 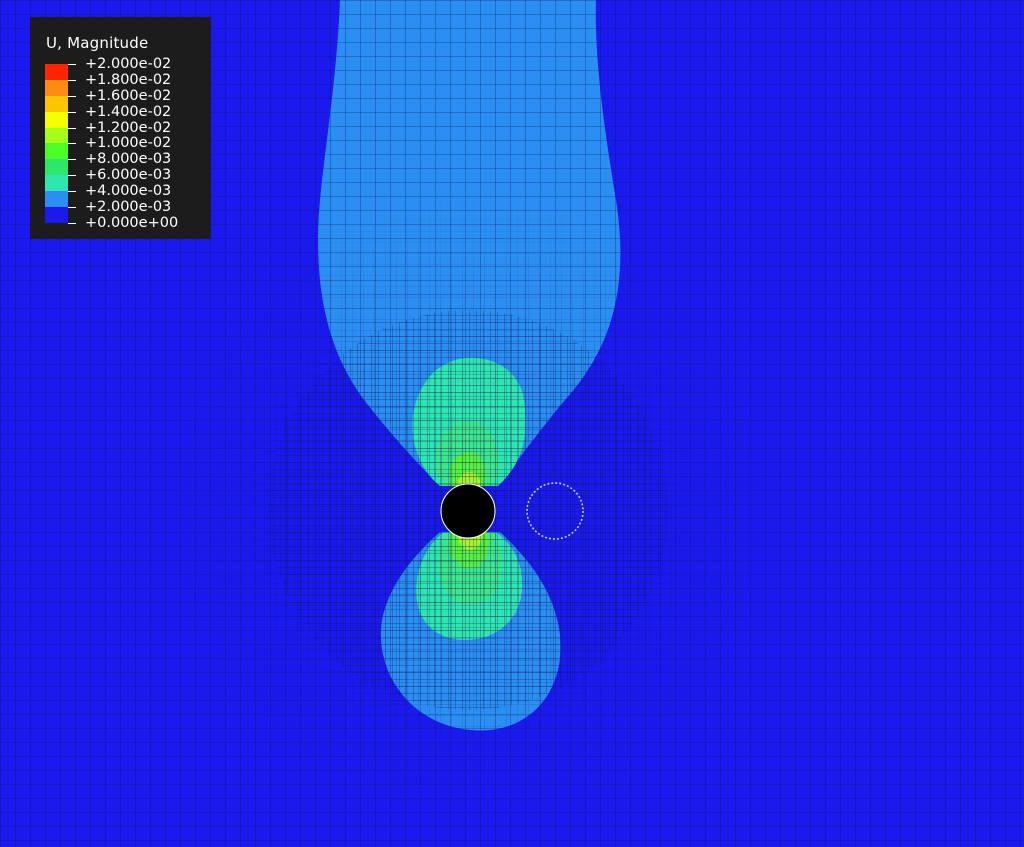 What do you see at coordinates (128, 64) in the screenshot?
I see `legend-value-label: +2.000e-02` at bounding box center [128, 64].